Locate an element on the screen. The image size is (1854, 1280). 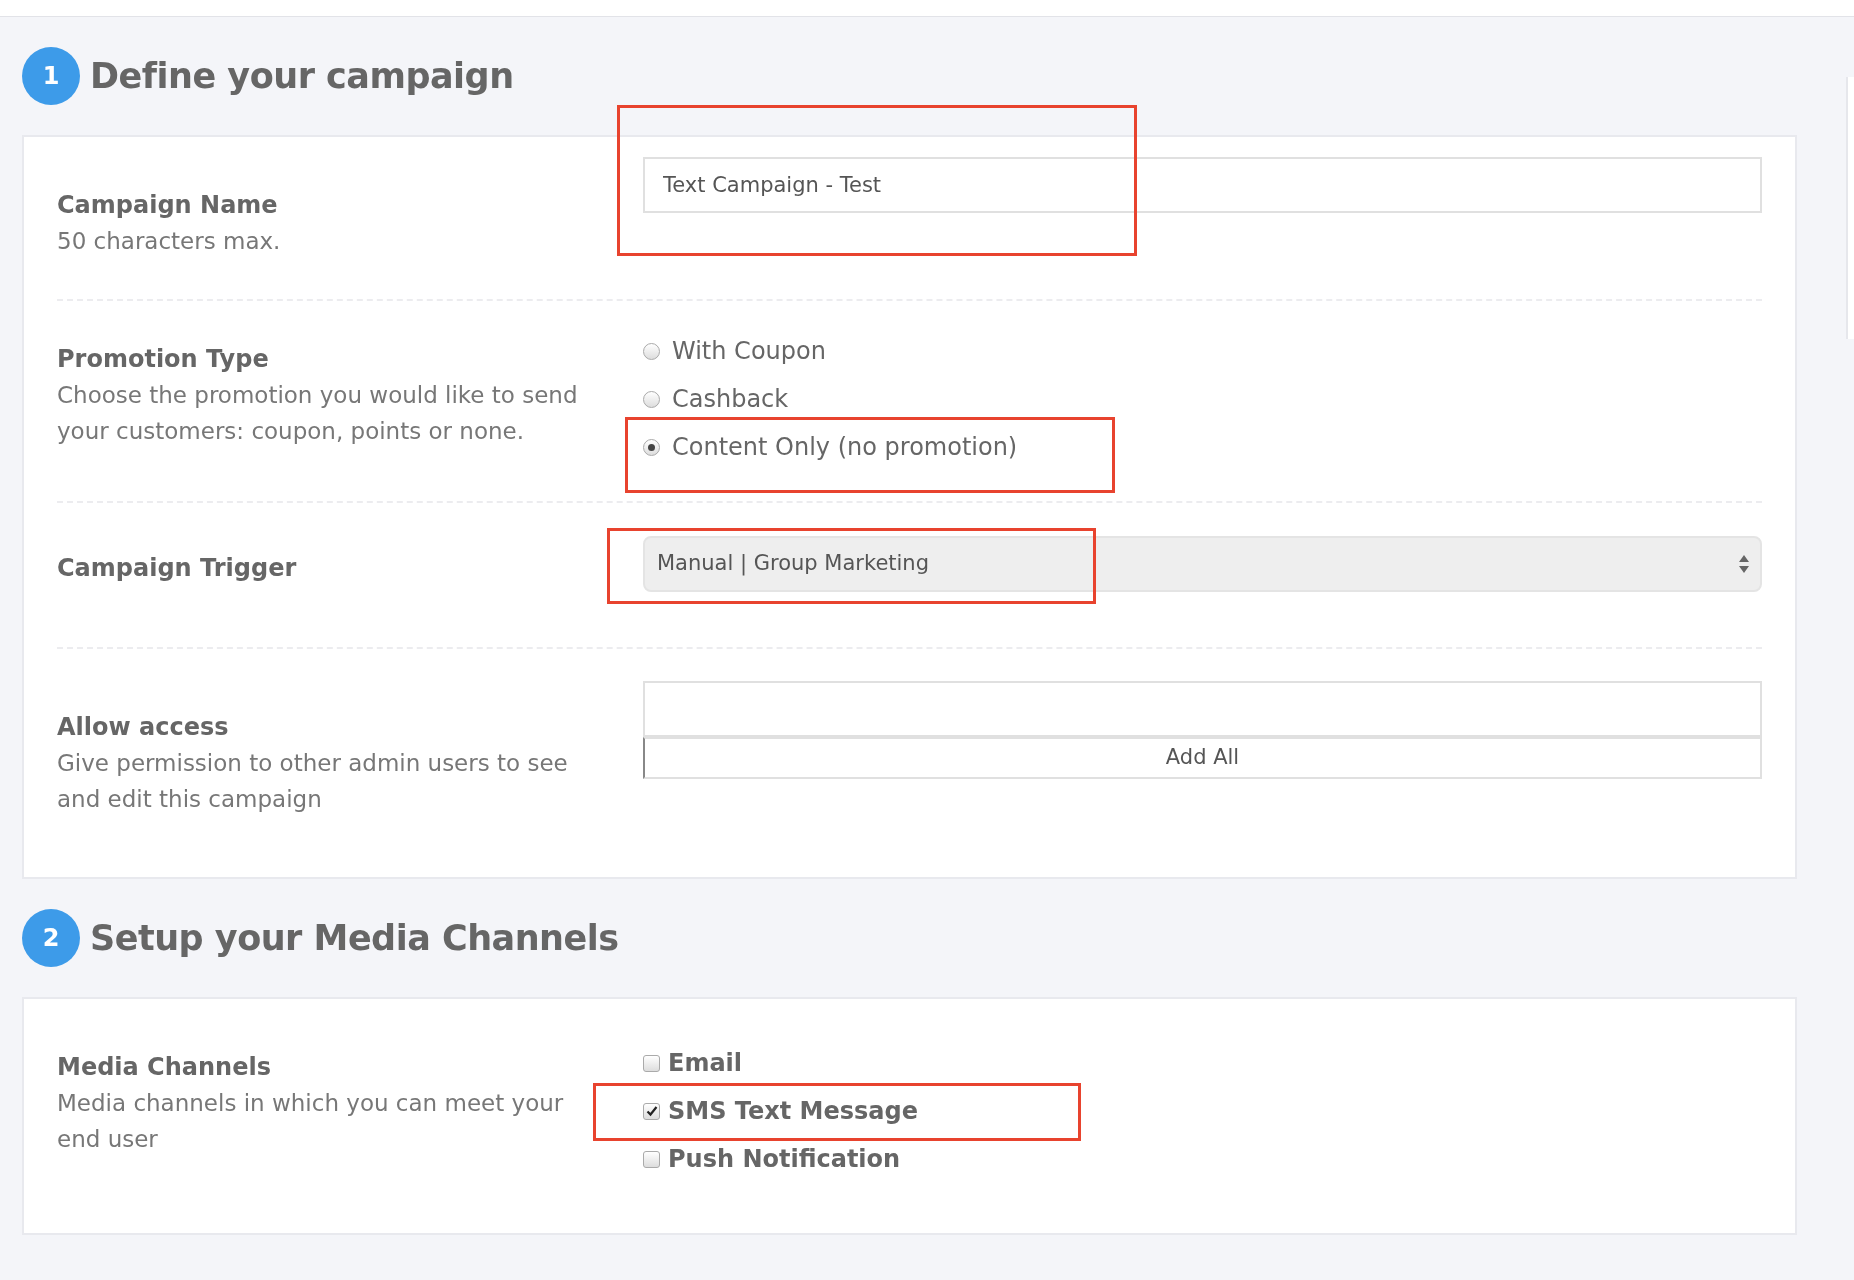
help-text: Choose the promotion you would like to send your customers: coupon, points or none. is located at coordinates (318, 413).